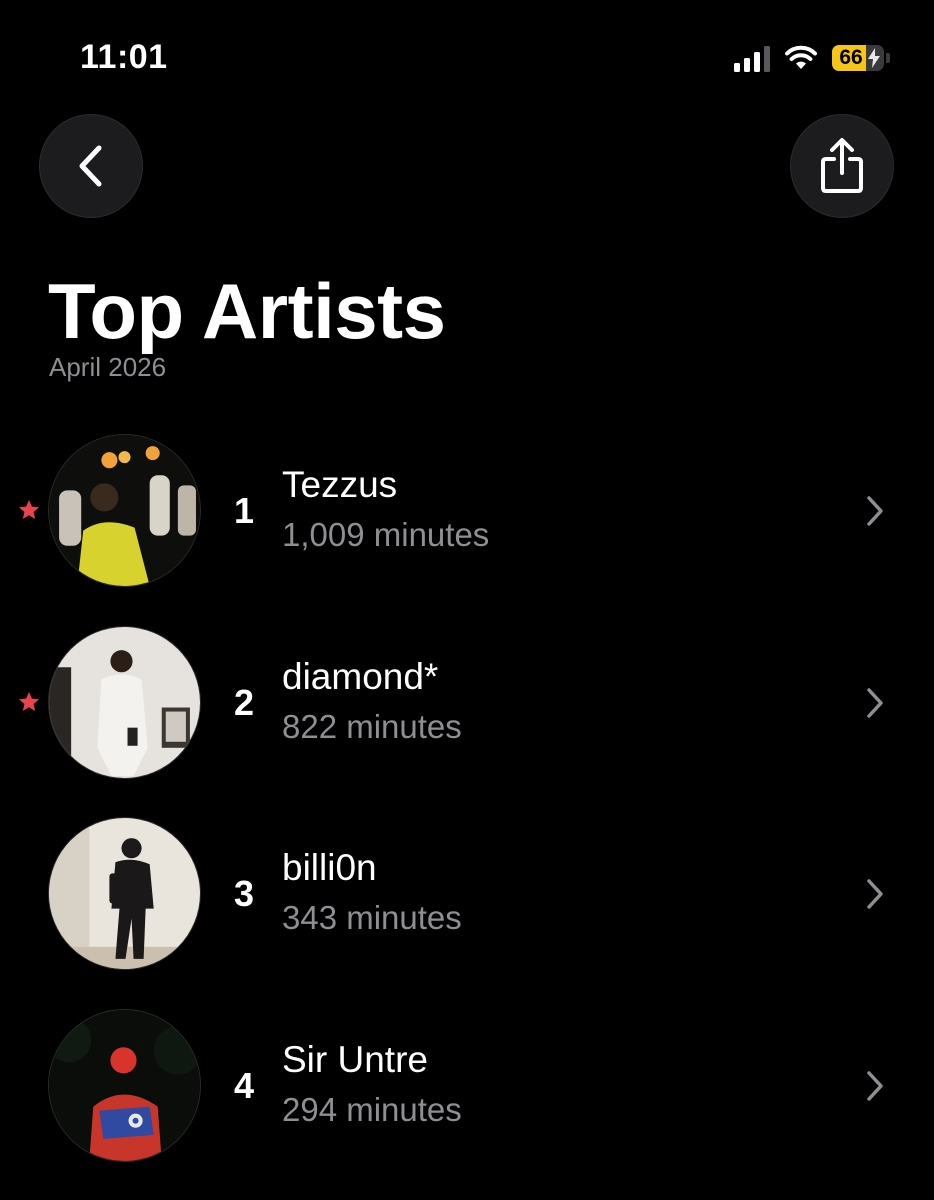 The width and height of the screenshot is (934, 1200). Describe the element at coordinates (386, 534) in the screenshot. I see `artist-minutes: 1,009 minutes` at that location.